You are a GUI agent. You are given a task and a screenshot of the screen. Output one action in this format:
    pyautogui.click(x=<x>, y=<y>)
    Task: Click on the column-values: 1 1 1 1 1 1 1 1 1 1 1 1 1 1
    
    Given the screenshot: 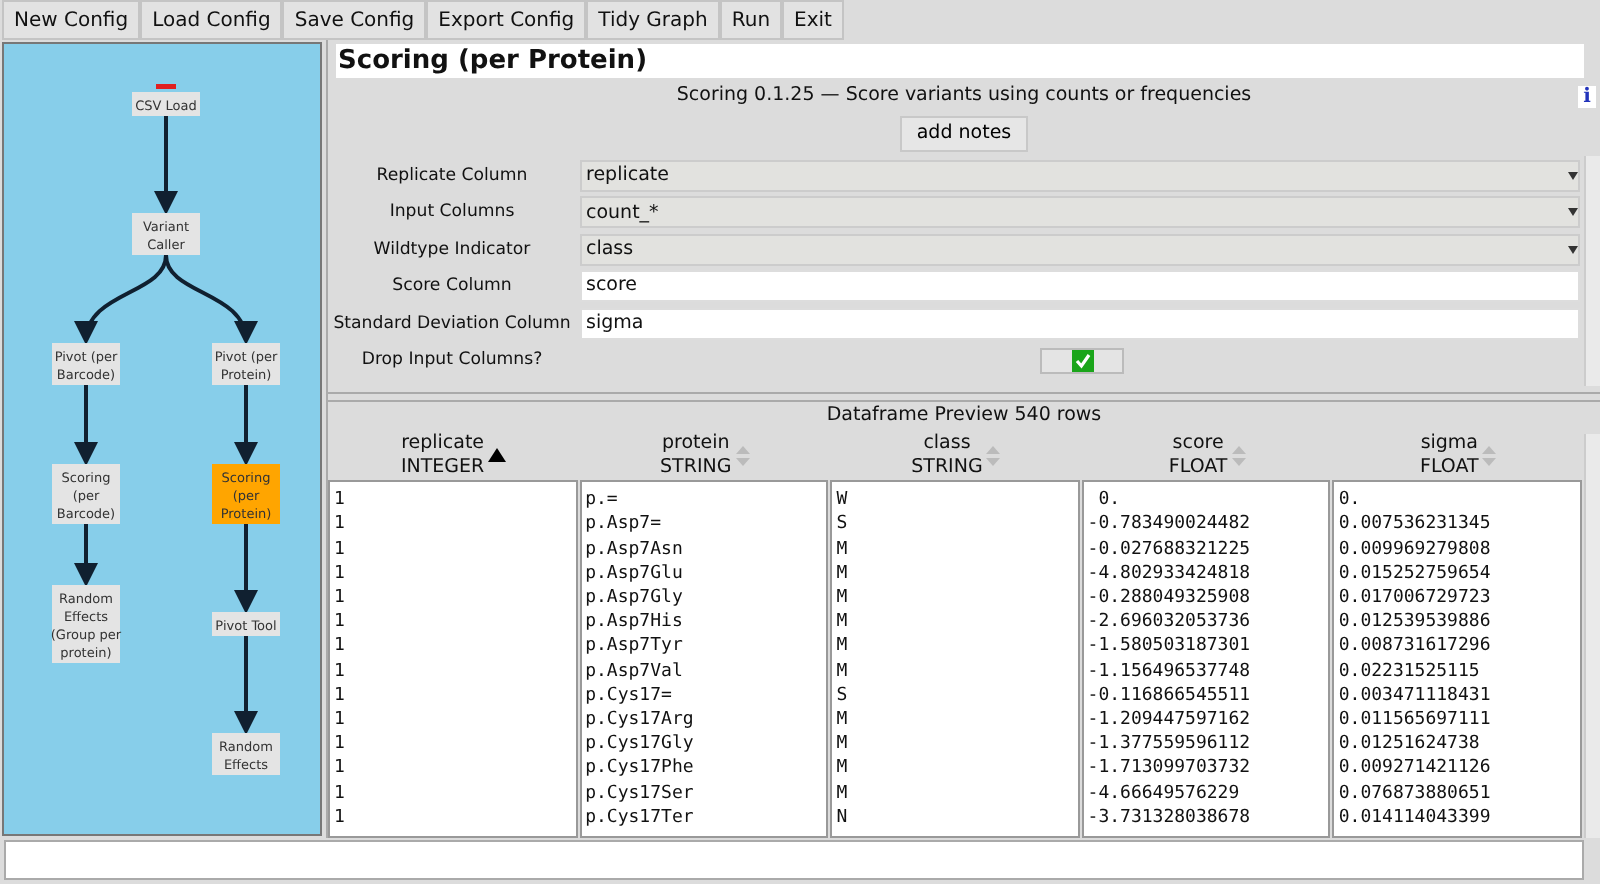 What is the action you would take?
    pyautogui.click(x=453, y=659)
    